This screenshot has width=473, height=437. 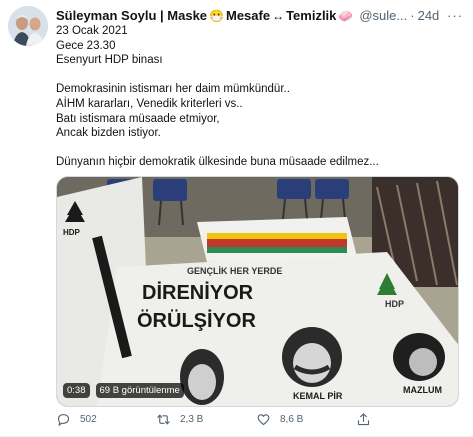 What do you see at coordinates (63, 419) in the screenshot?
I see `reply-icon` at bounding box center [63, 419].